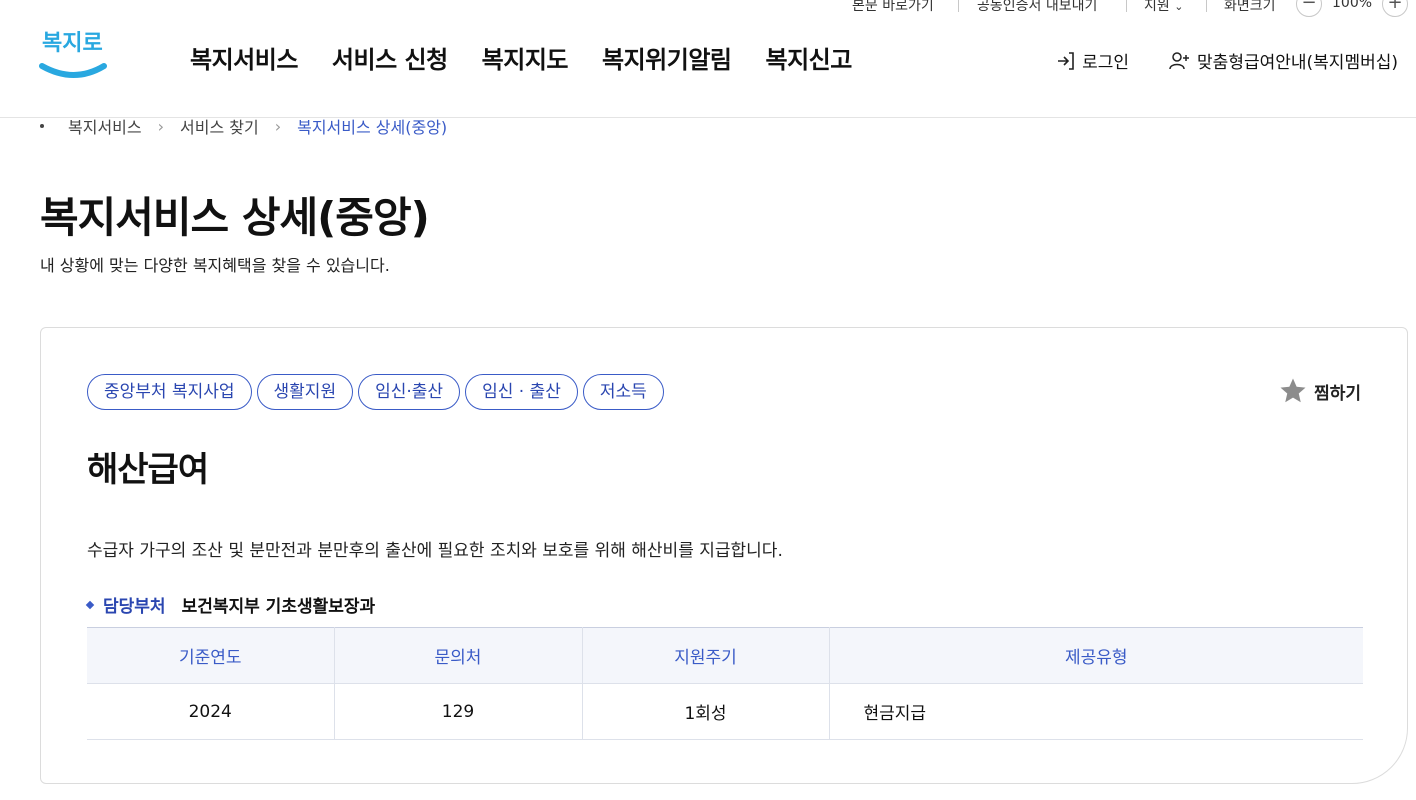  Describe the element at coordinates (372, 127) in the screenshot. I see `breadcrumb-item-current: 복지서비스 상세(중앙)` at that location.